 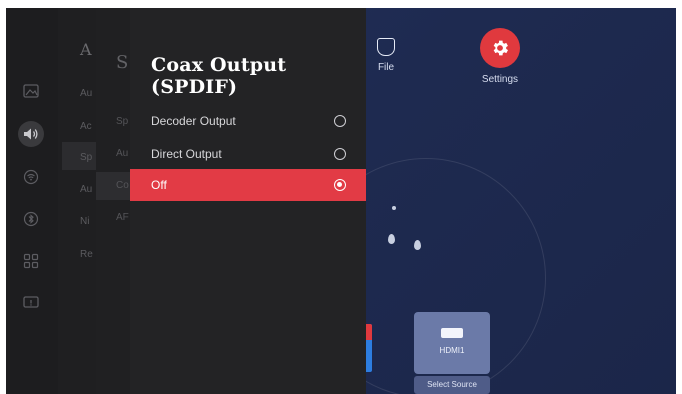 I want to click on settings-menu-level2: S Sp Au Co AF, so click(x=114, y=201).